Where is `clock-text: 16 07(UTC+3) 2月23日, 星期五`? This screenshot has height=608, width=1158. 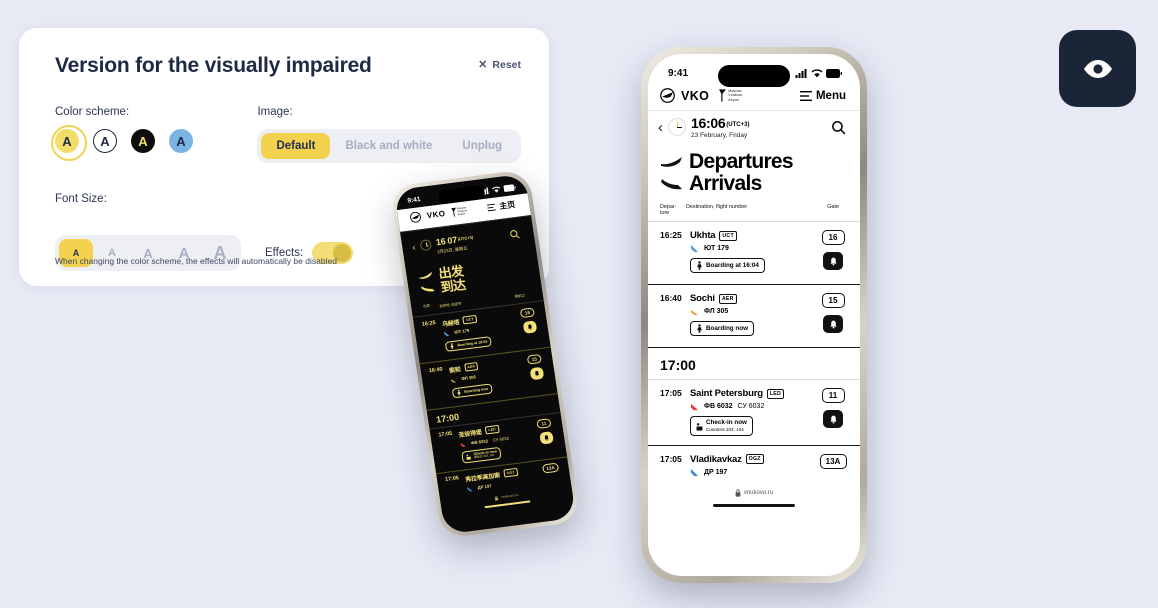 clock-text: 16 07(UTC+3) 2月23日, 星期五 is located at coordinates (470, 240).